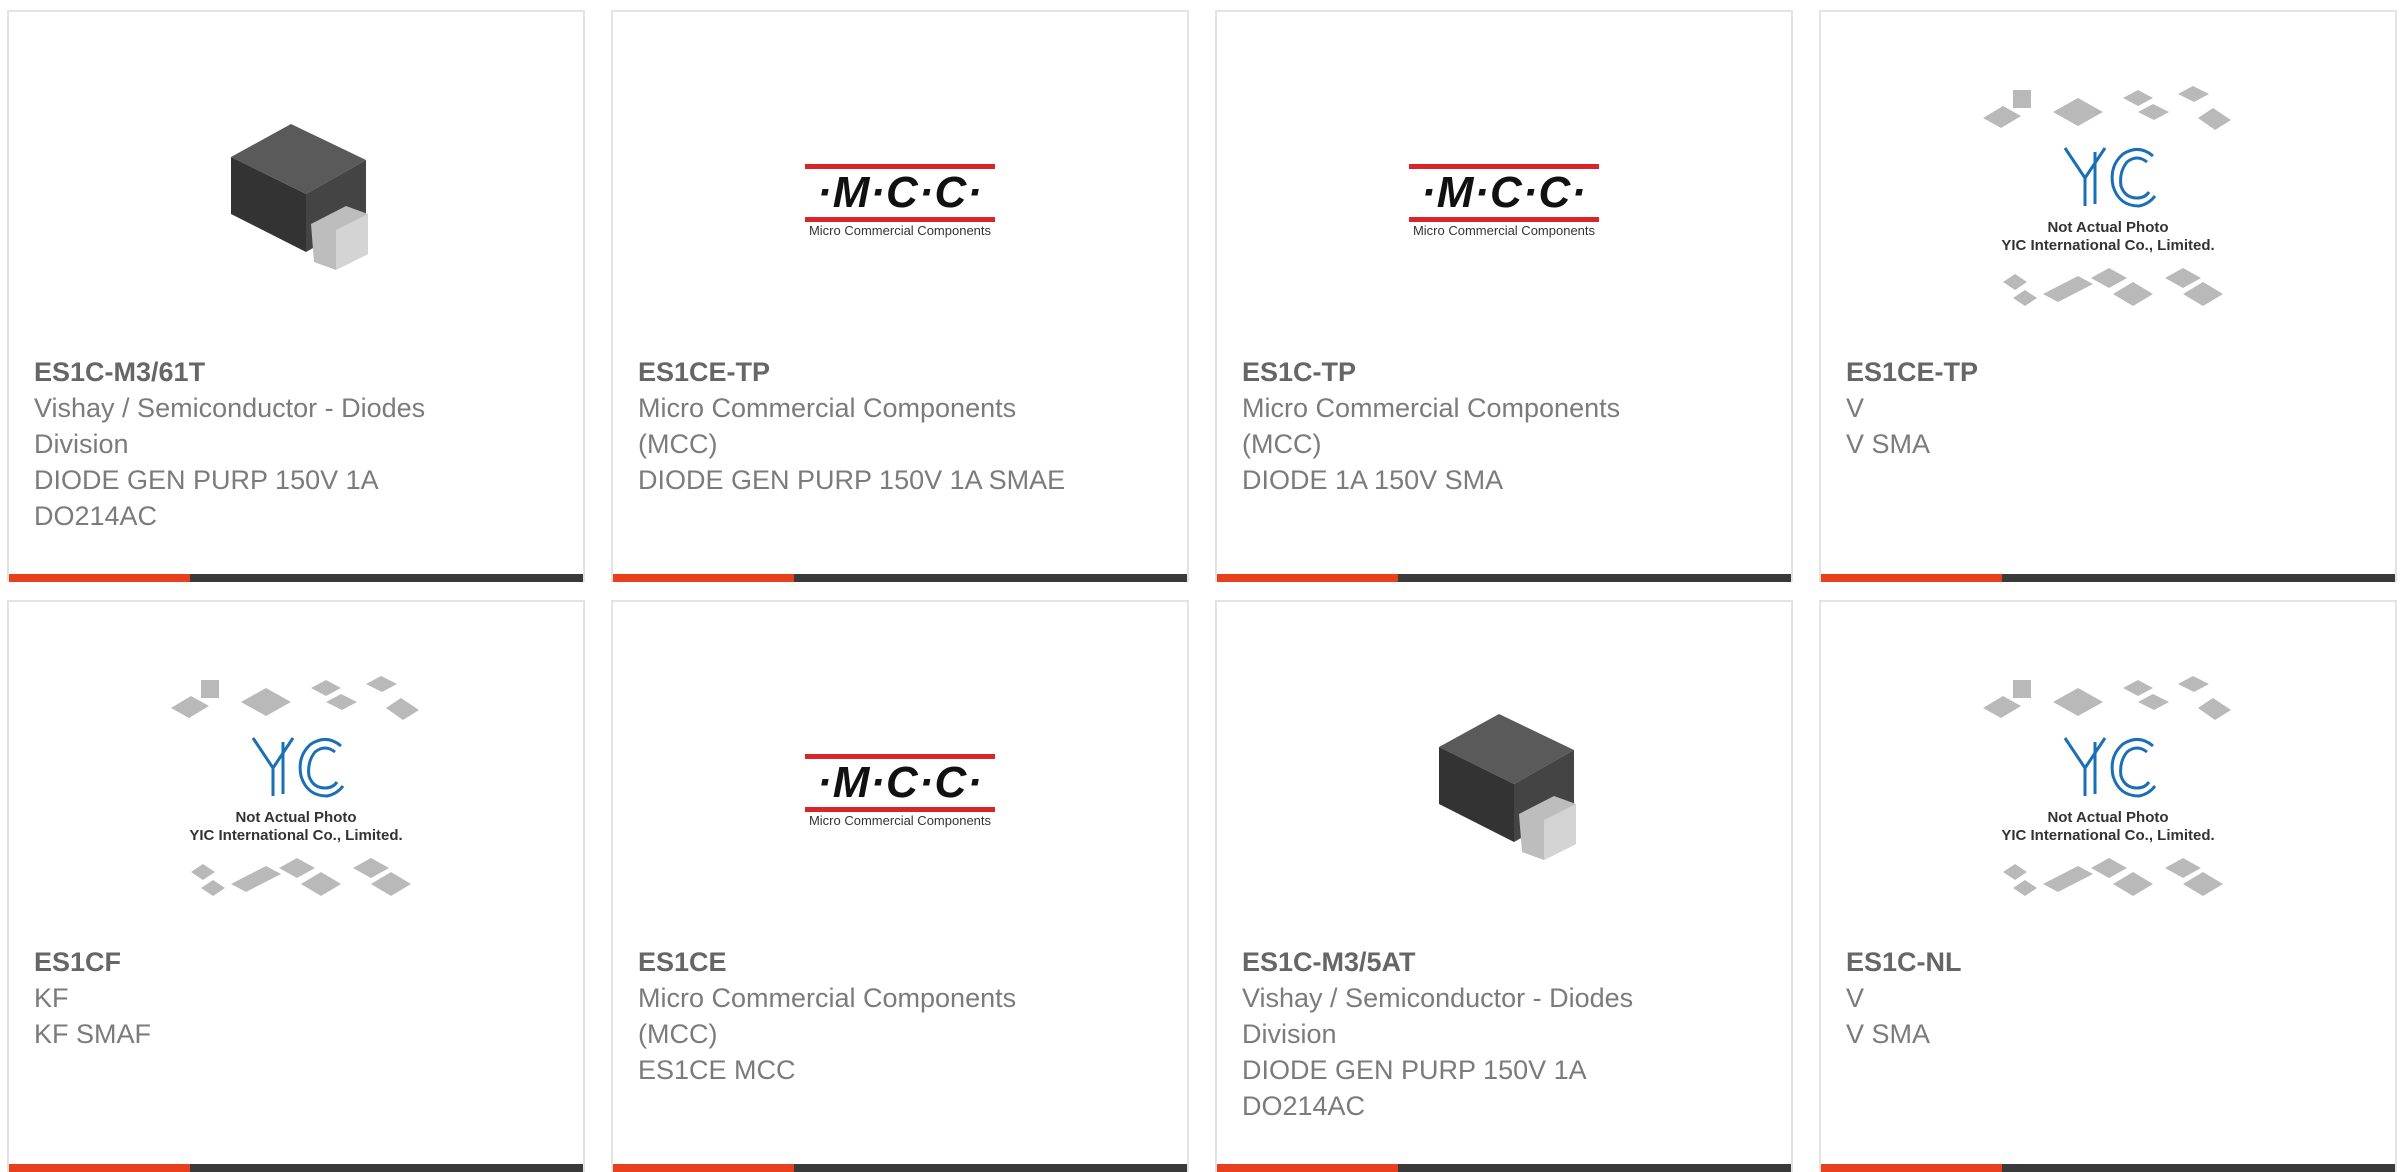  What do you see at coordinates (2066, 408) in the screenshot?
I see `product-info: ES1CE-TP V V SMA` at bounding box center [2066, 408].